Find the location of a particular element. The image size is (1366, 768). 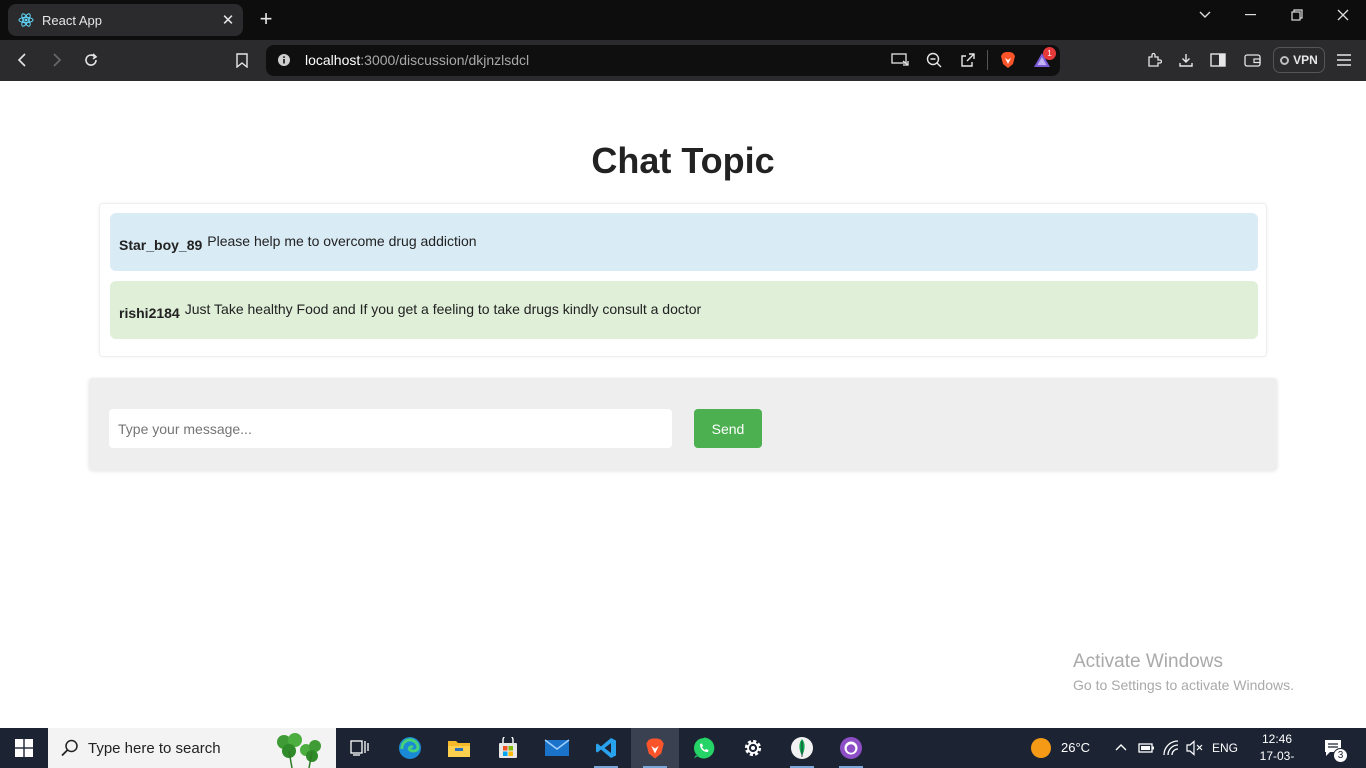

microsoft-store-icon is located at coordinates (508, 748).